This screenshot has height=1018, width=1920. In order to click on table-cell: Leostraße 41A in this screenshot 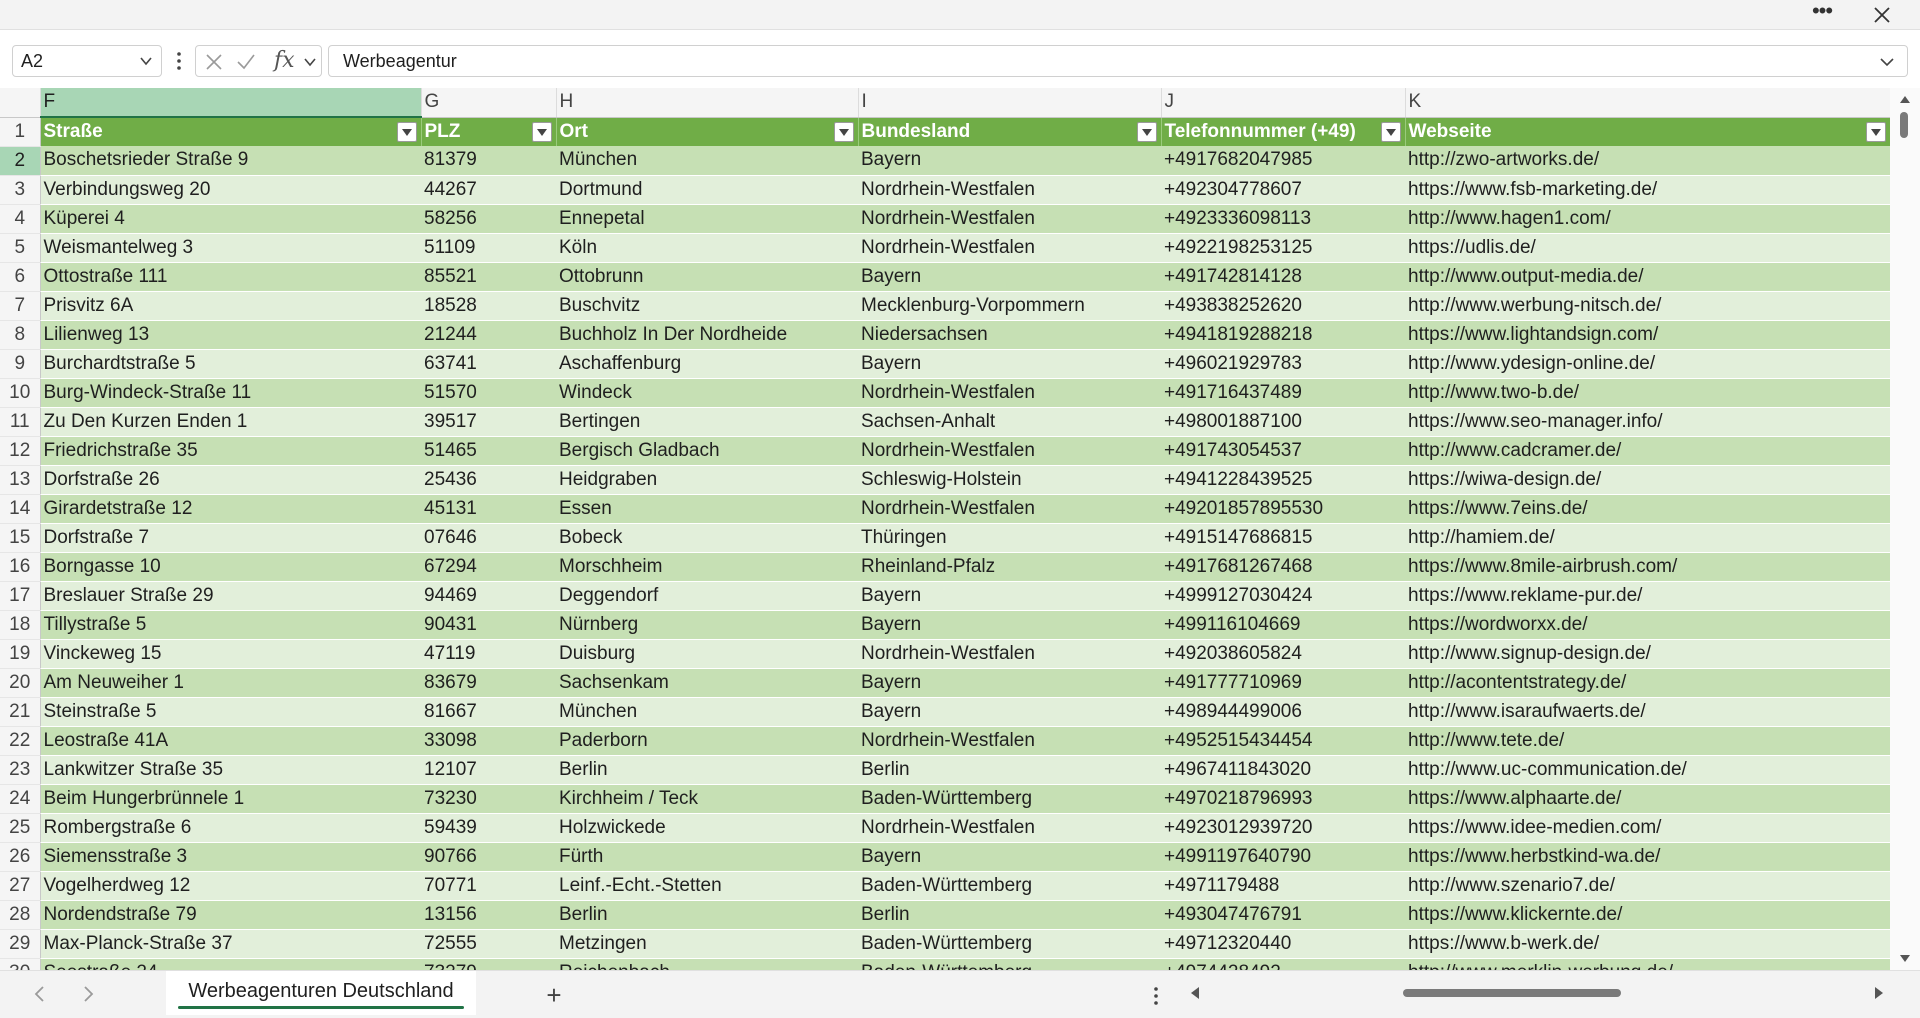, I will do `click(230, 741)`.